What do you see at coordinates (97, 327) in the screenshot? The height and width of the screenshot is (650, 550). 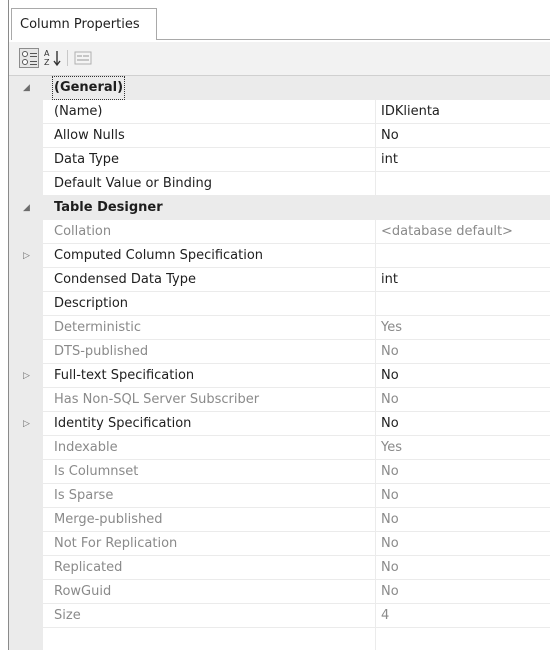 I see `property-name: Deterministic` at bounding box center [97, 327].